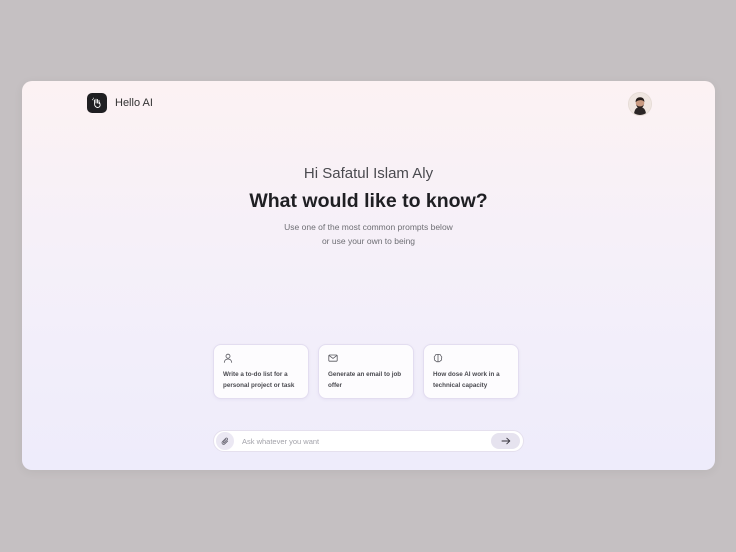  Describe the element at coordinates (640, 104) in the screenshot. I see `user-avatar` at that location.